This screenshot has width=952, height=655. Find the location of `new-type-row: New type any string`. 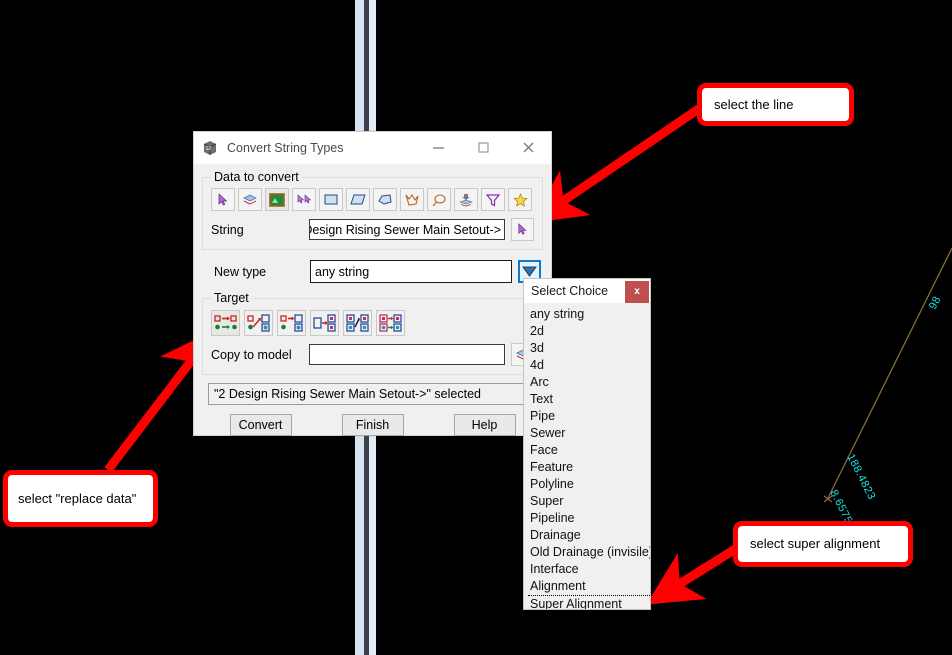

new-type-row: New type any string is located at coordinates (372, 271).